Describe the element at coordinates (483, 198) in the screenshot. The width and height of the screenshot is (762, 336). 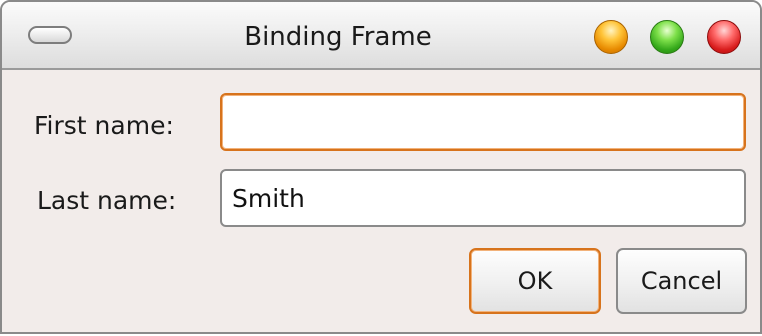
I see `last-name-field` at that location.